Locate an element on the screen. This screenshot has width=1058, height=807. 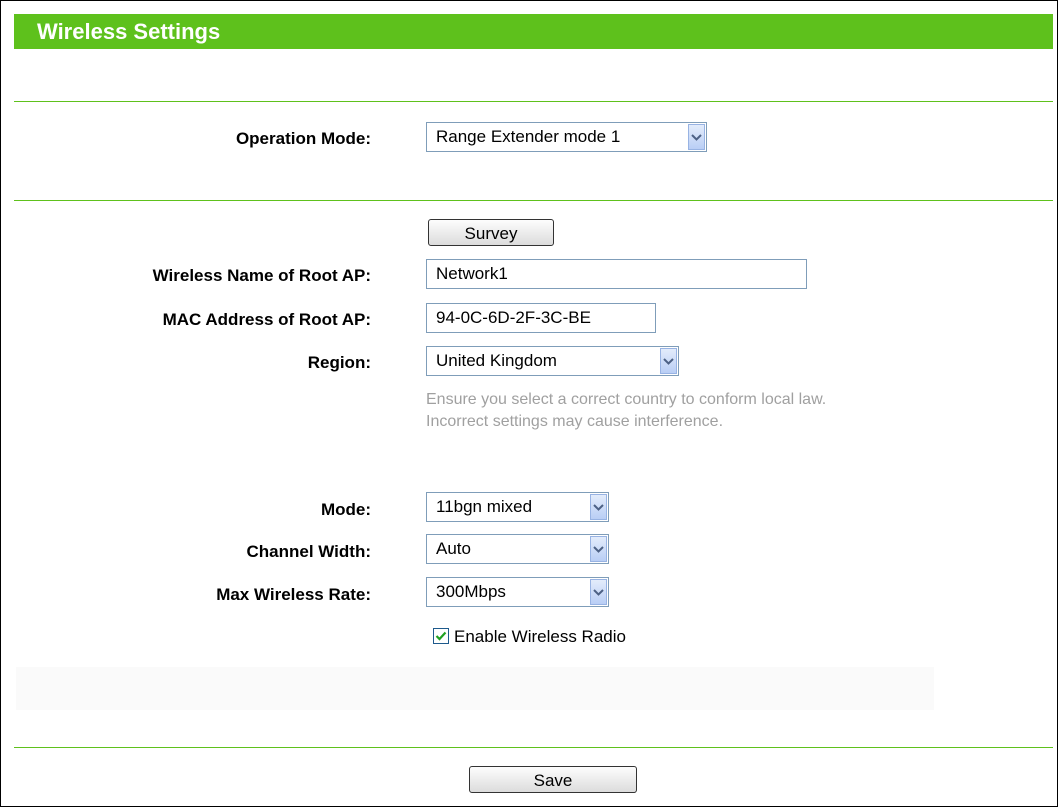
mode-label: Mode: is located at coordinates (345, 509).